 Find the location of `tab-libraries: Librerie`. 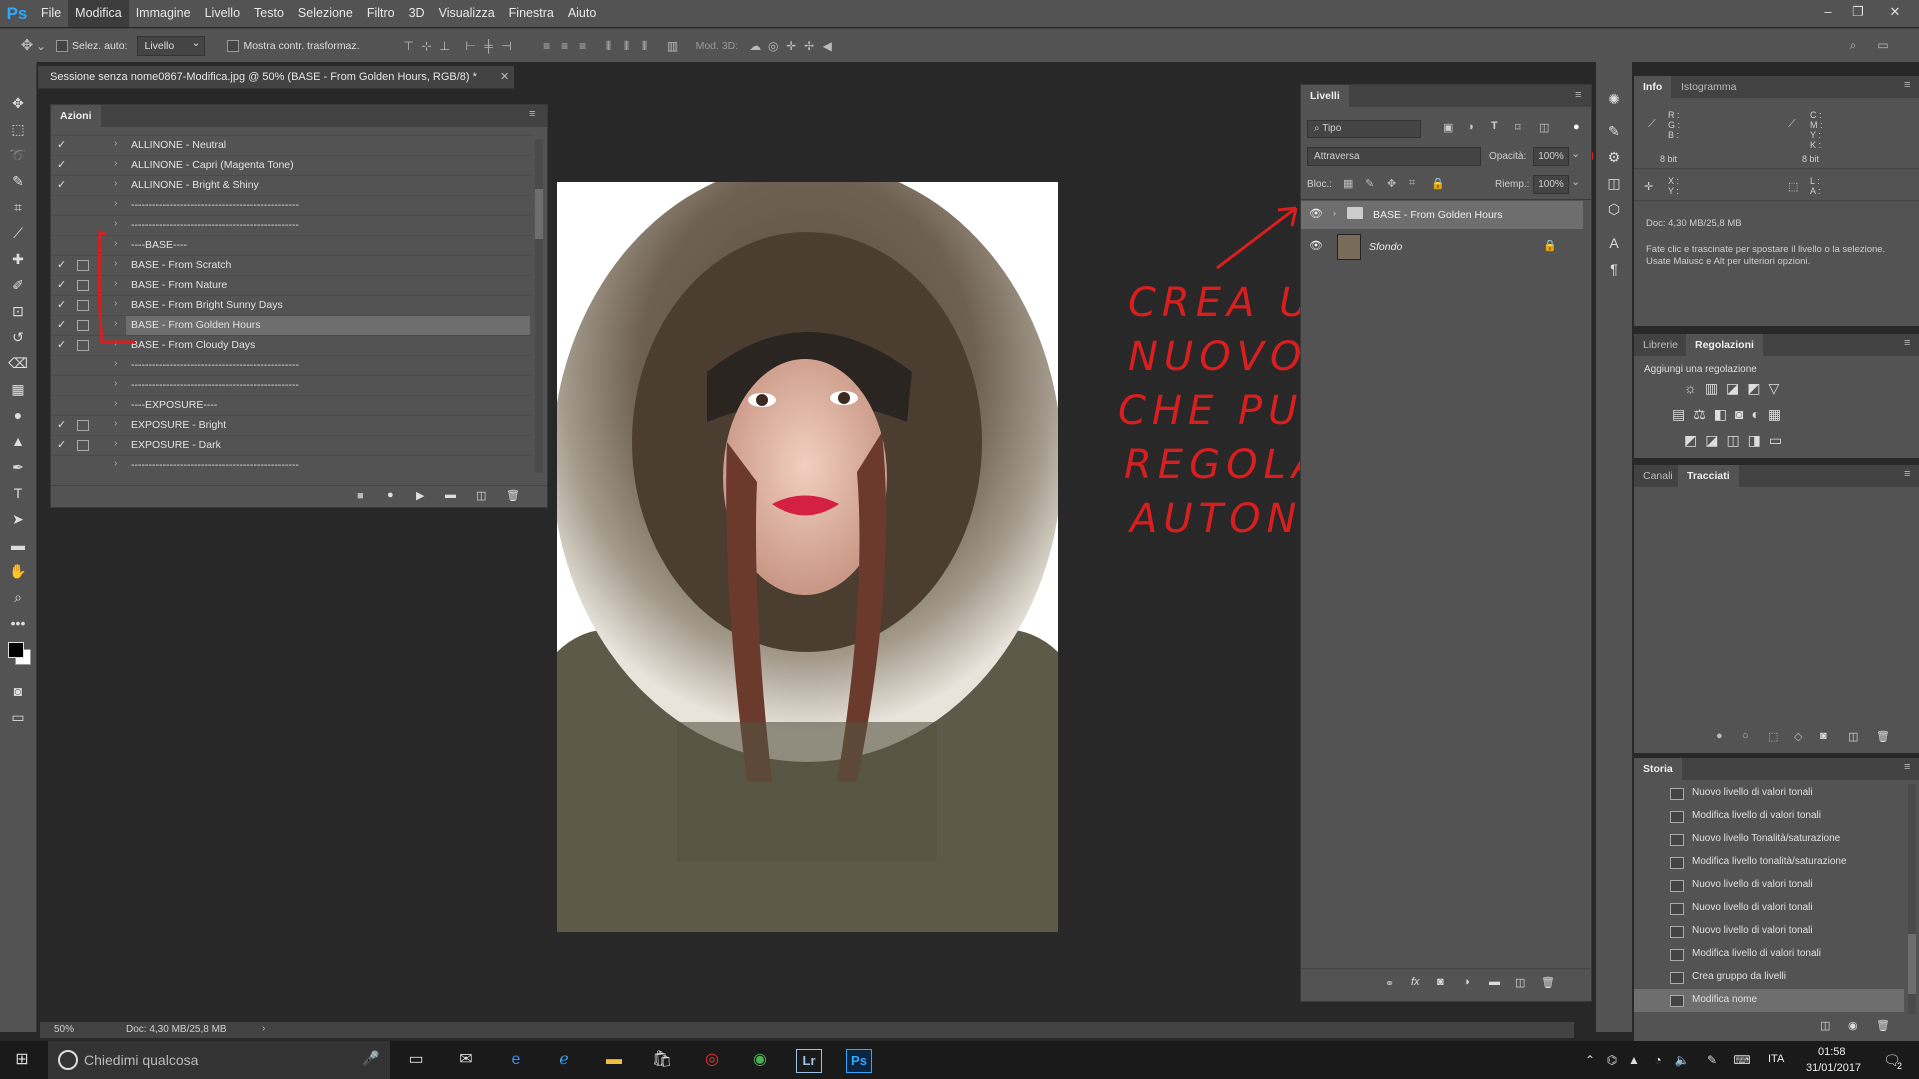

tab-libraries: Librerie is located at coordinates (1660, 345).